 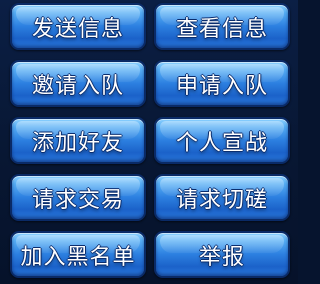 I want to click on apply-to-team-label: 申请入队, so click(x=221, y=86).